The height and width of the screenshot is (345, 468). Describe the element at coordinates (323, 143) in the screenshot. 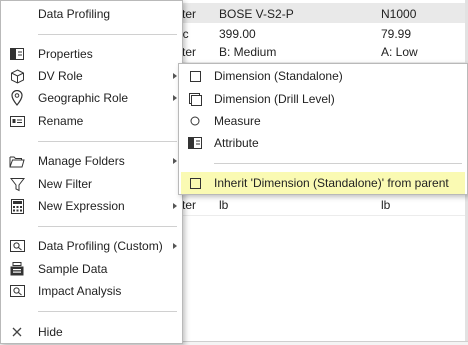

I see `submenu-item-attribute: Attribute` at that location.